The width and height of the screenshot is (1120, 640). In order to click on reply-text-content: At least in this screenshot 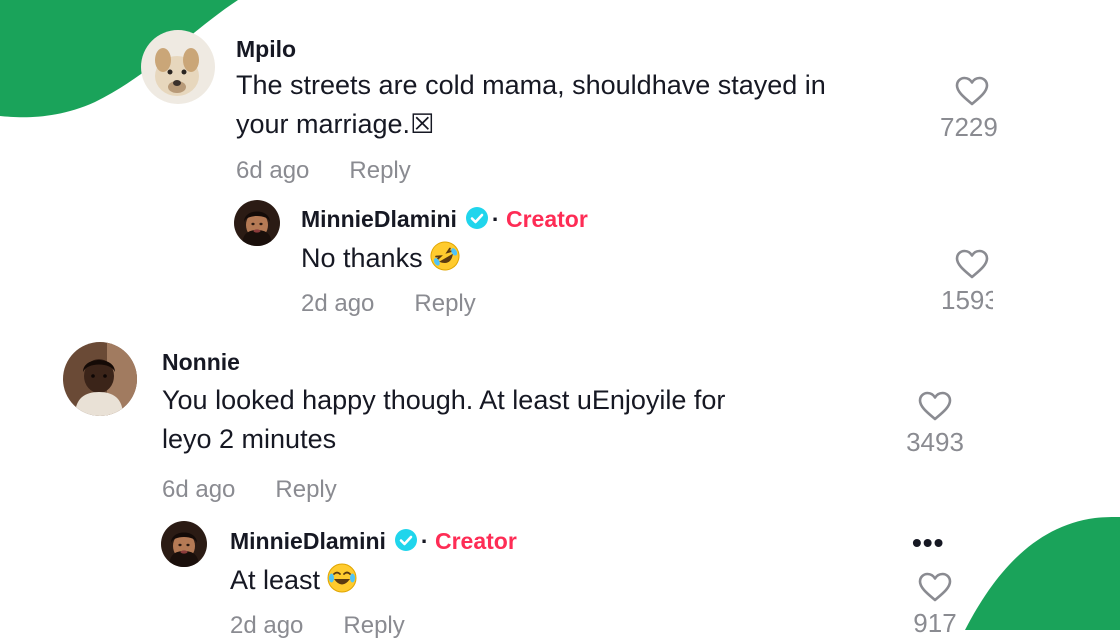, I will do `click(275, 580)`.